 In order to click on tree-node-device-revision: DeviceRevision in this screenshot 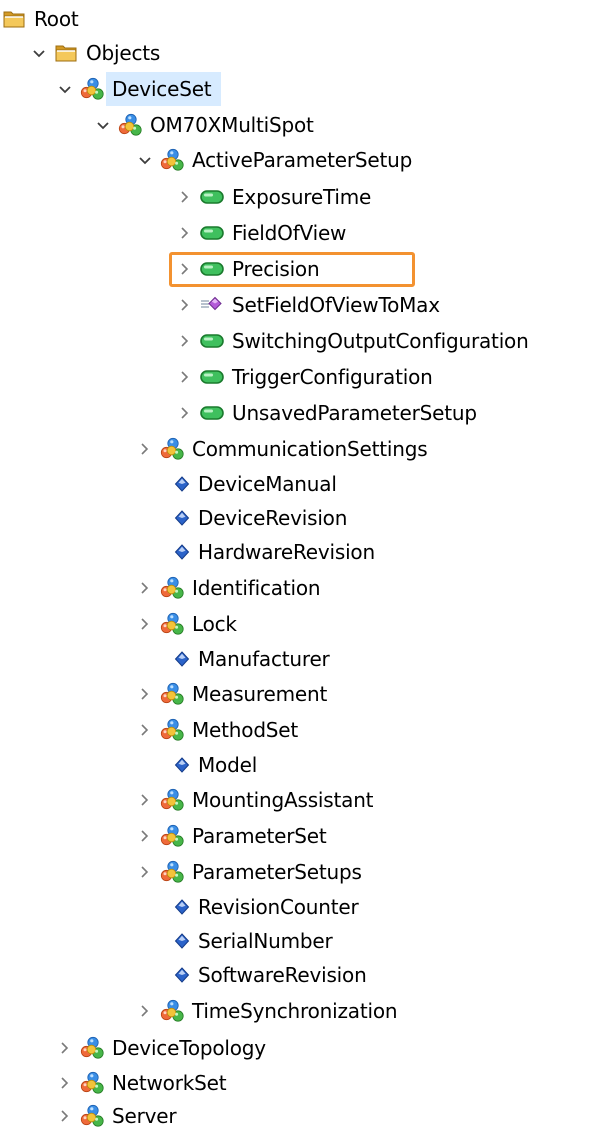, I will do `click(258, 518)`.